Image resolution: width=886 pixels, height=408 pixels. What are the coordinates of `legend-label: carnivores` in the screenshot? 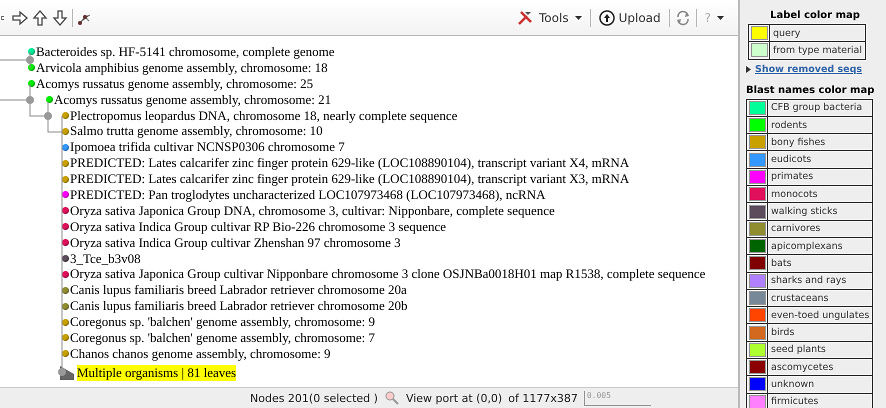 It's located at (796, 229).